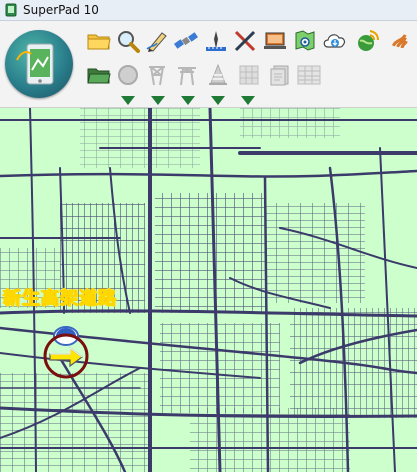  What do you see at coordinates (275, 41) in the screenshot?
I see `laptop-icon` at bounding box center [275, 41].